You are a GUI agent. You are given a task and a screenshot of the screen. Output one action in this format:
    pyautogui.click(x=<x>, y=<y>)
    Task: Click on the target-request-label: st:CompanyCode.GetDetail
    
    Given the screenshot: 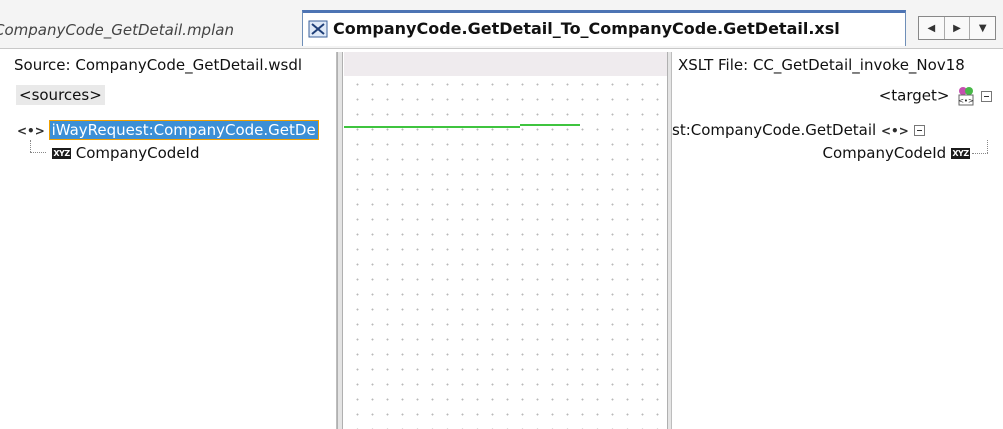 What is the action you would take?
    pyautogui.click(x=774, y=130)
    